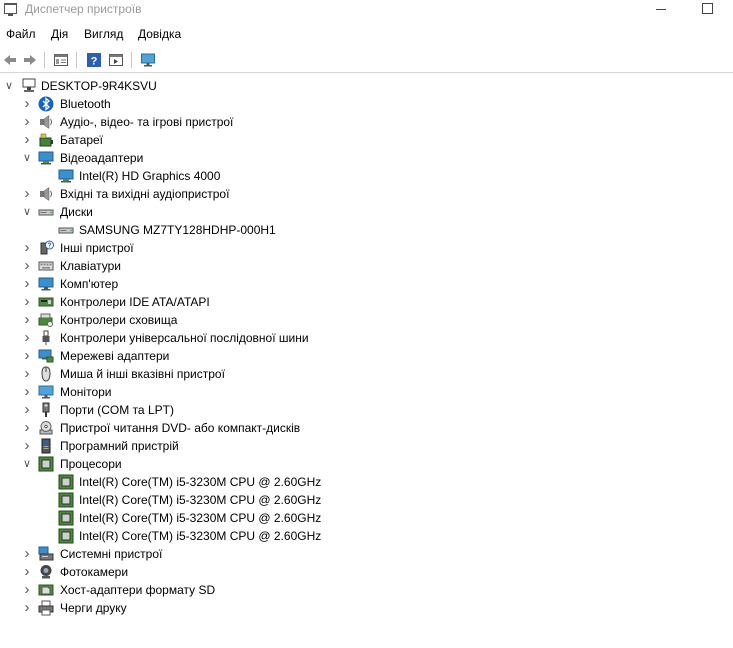 Image resolution: width=733 pixels, height=648 pixels. I want to click on title-bar: Диспетчер пристроїв, so click(366, 10).